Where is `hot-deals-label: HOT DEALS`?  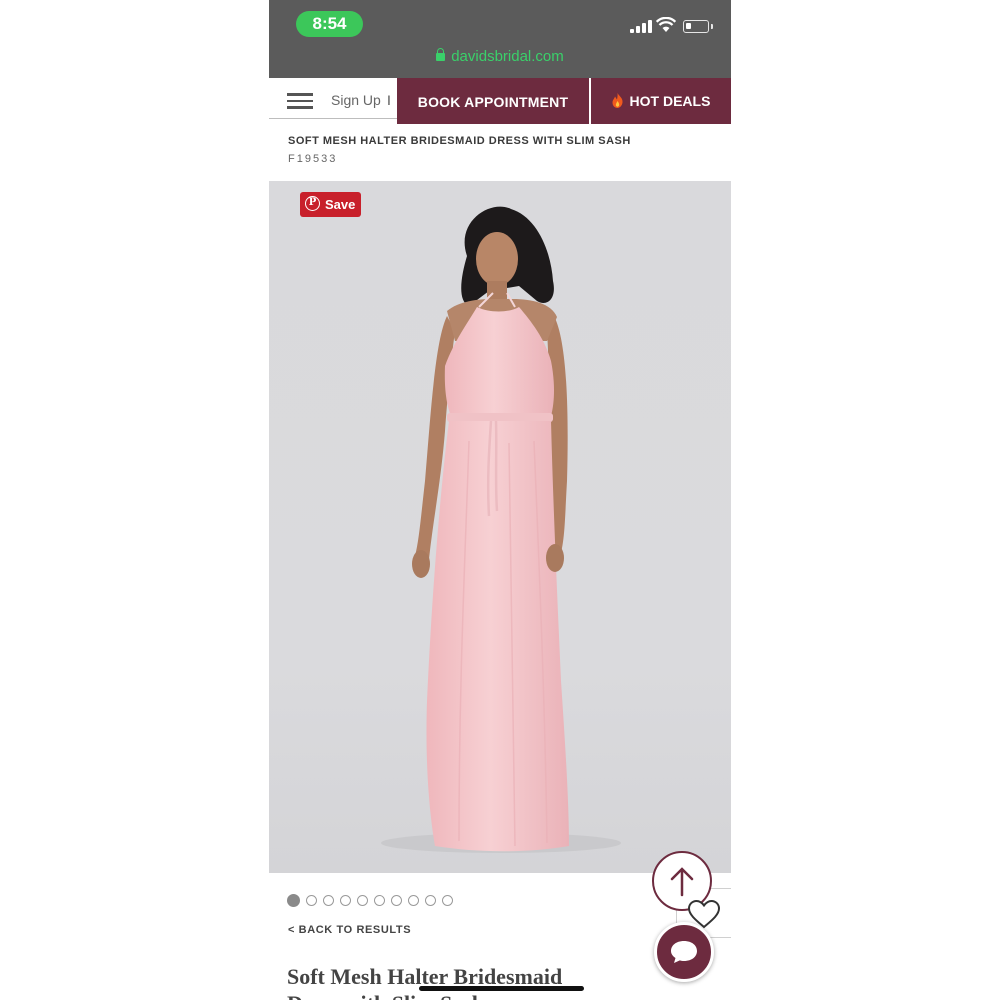 hot-deals-label: HOT DEALS is located at coordinates (670, 101).